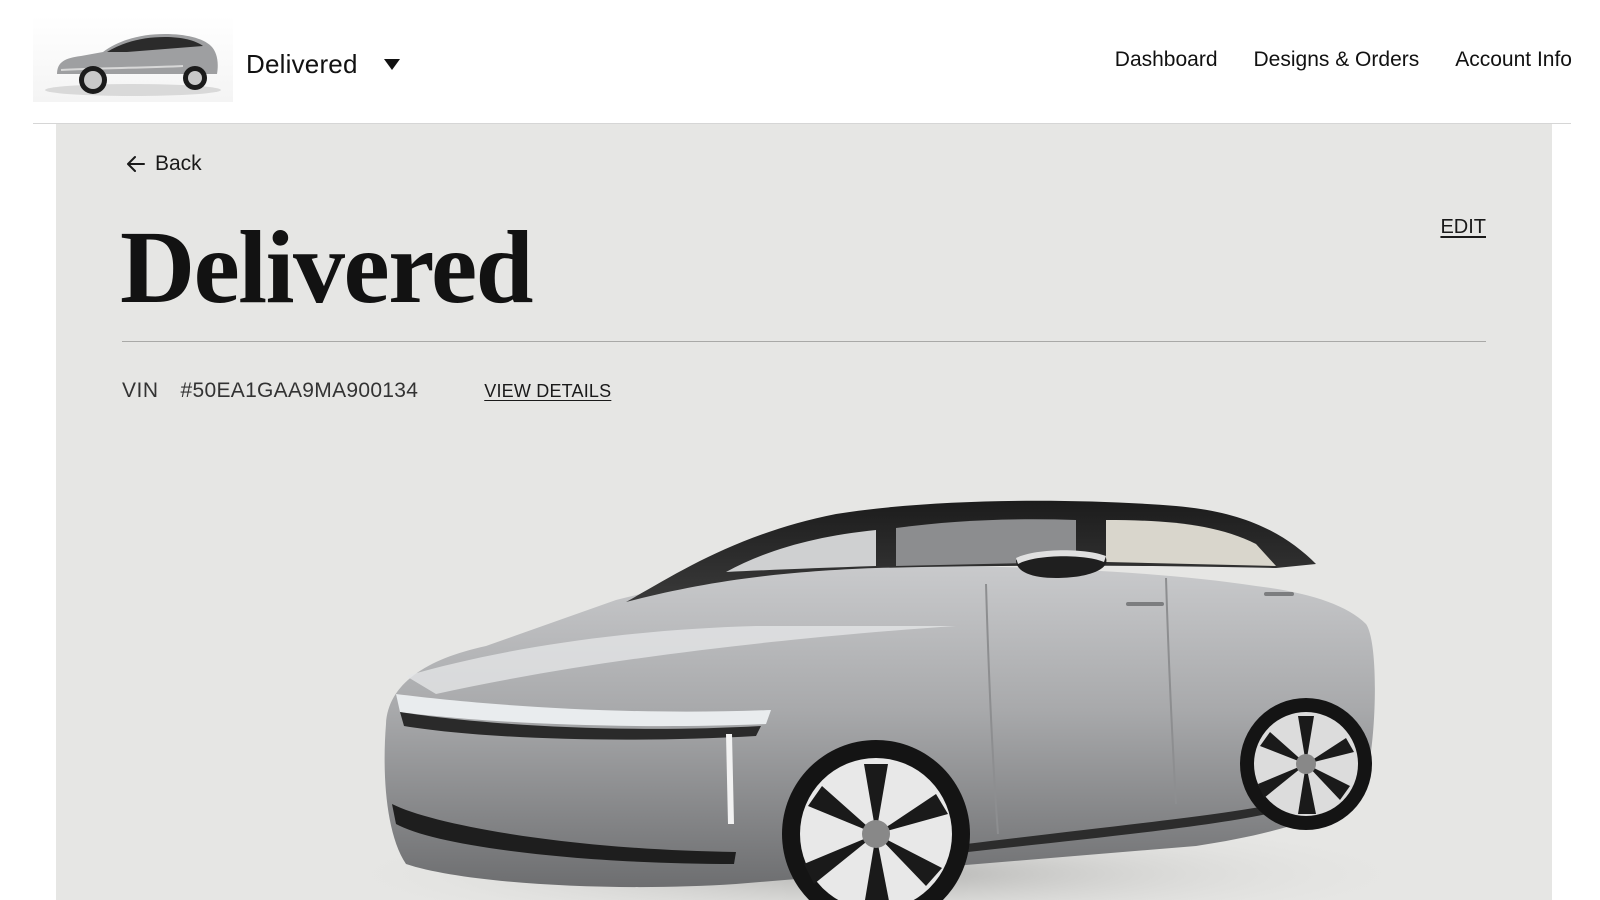  Describe the element at coordinates (804, 341) in the screenshot. I see `title-divider` at that location.